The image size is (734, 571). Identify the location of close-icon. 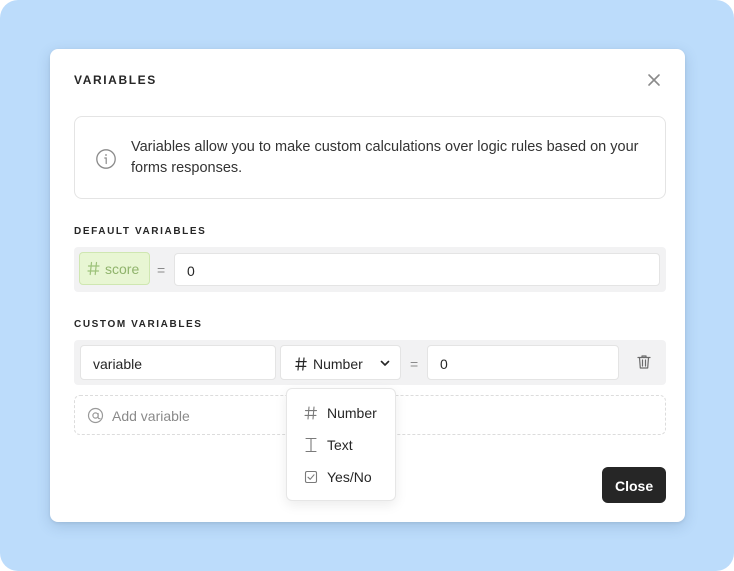
(654, 80).